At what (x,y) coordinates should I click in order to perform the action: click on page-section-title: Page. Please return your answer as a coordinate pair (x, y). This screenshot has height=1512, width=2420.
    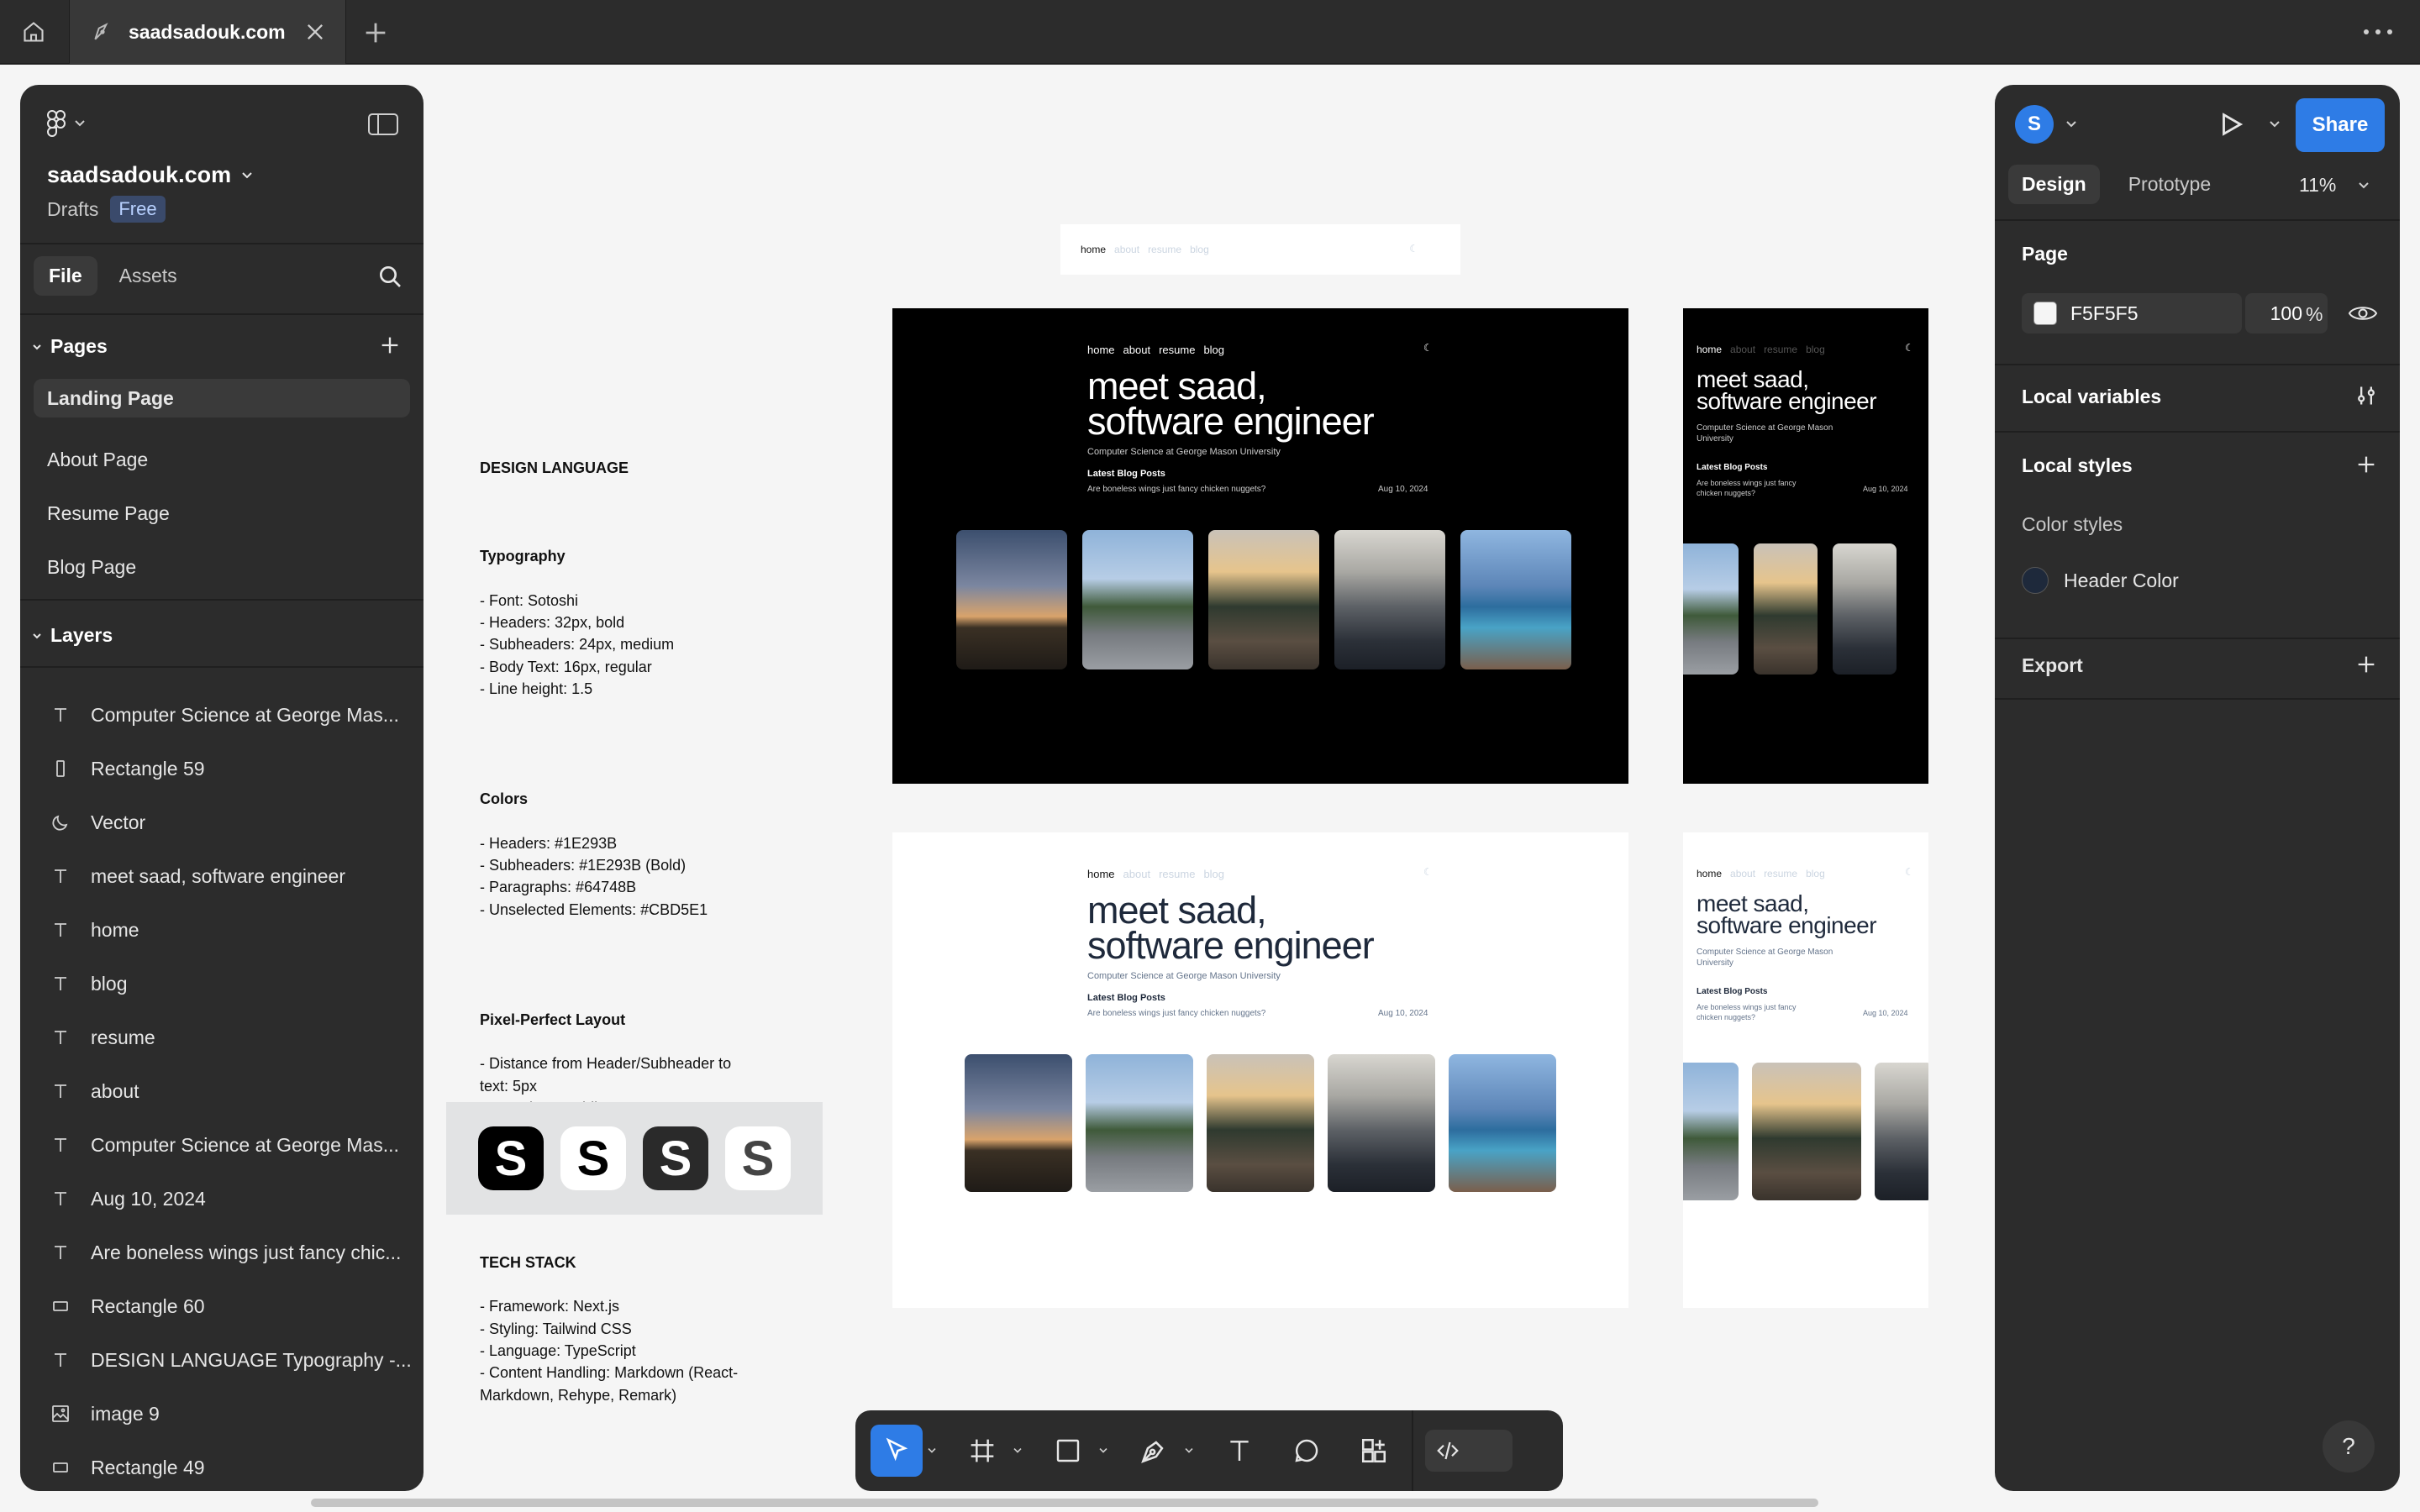
    Looking at the image, I should click on (2045, 254).